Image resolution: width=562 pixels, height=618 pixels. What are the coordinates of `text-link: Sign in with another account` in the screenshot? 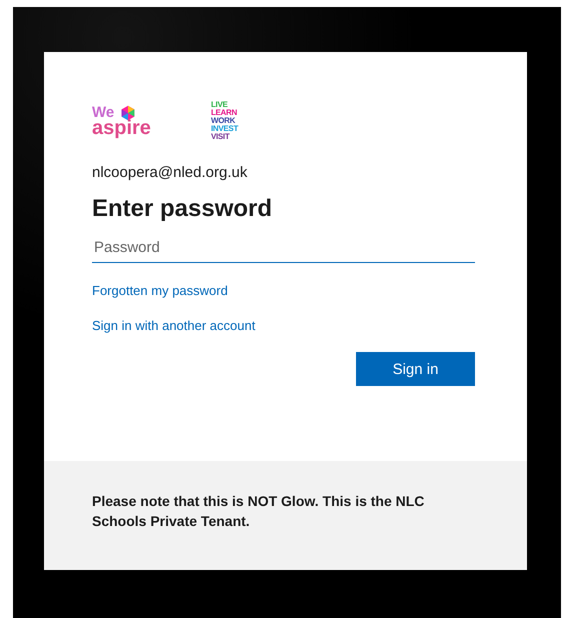 It's located at (174, 325).